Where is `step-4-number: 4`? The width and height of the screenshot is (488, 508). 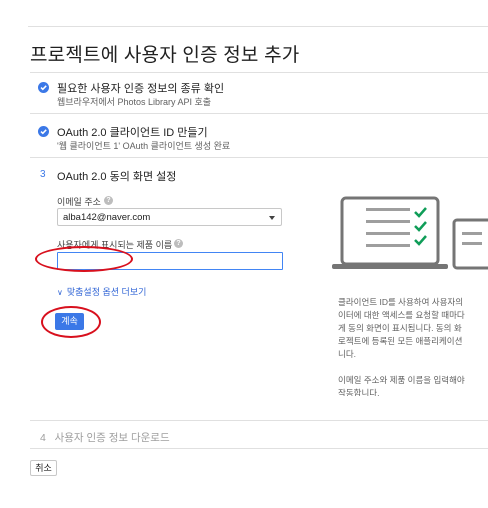 step-4-number: 4 is located at coordinates (43, 438).